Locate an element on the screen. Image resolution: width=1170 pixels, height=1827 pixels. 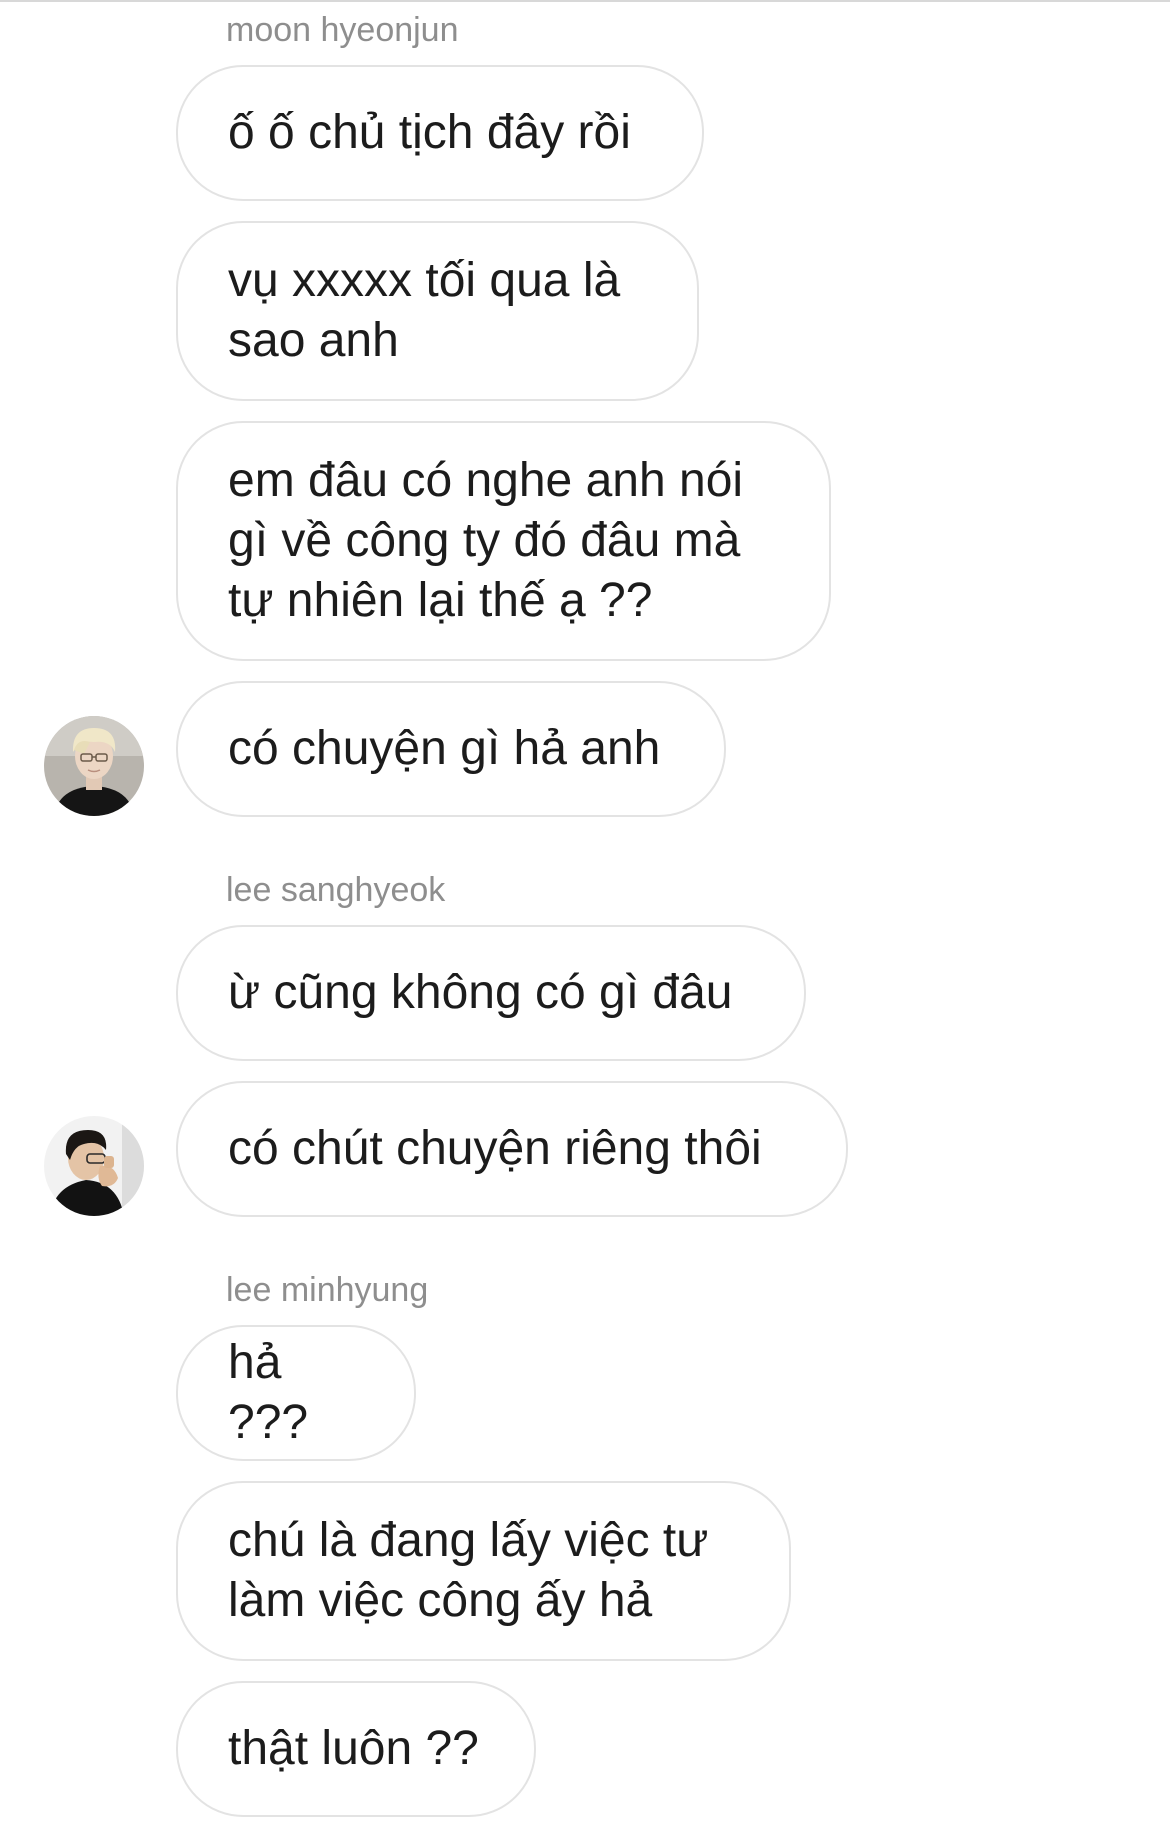
message-bubble: có chuyện gì hả anh is located at coordinates (451, 749).